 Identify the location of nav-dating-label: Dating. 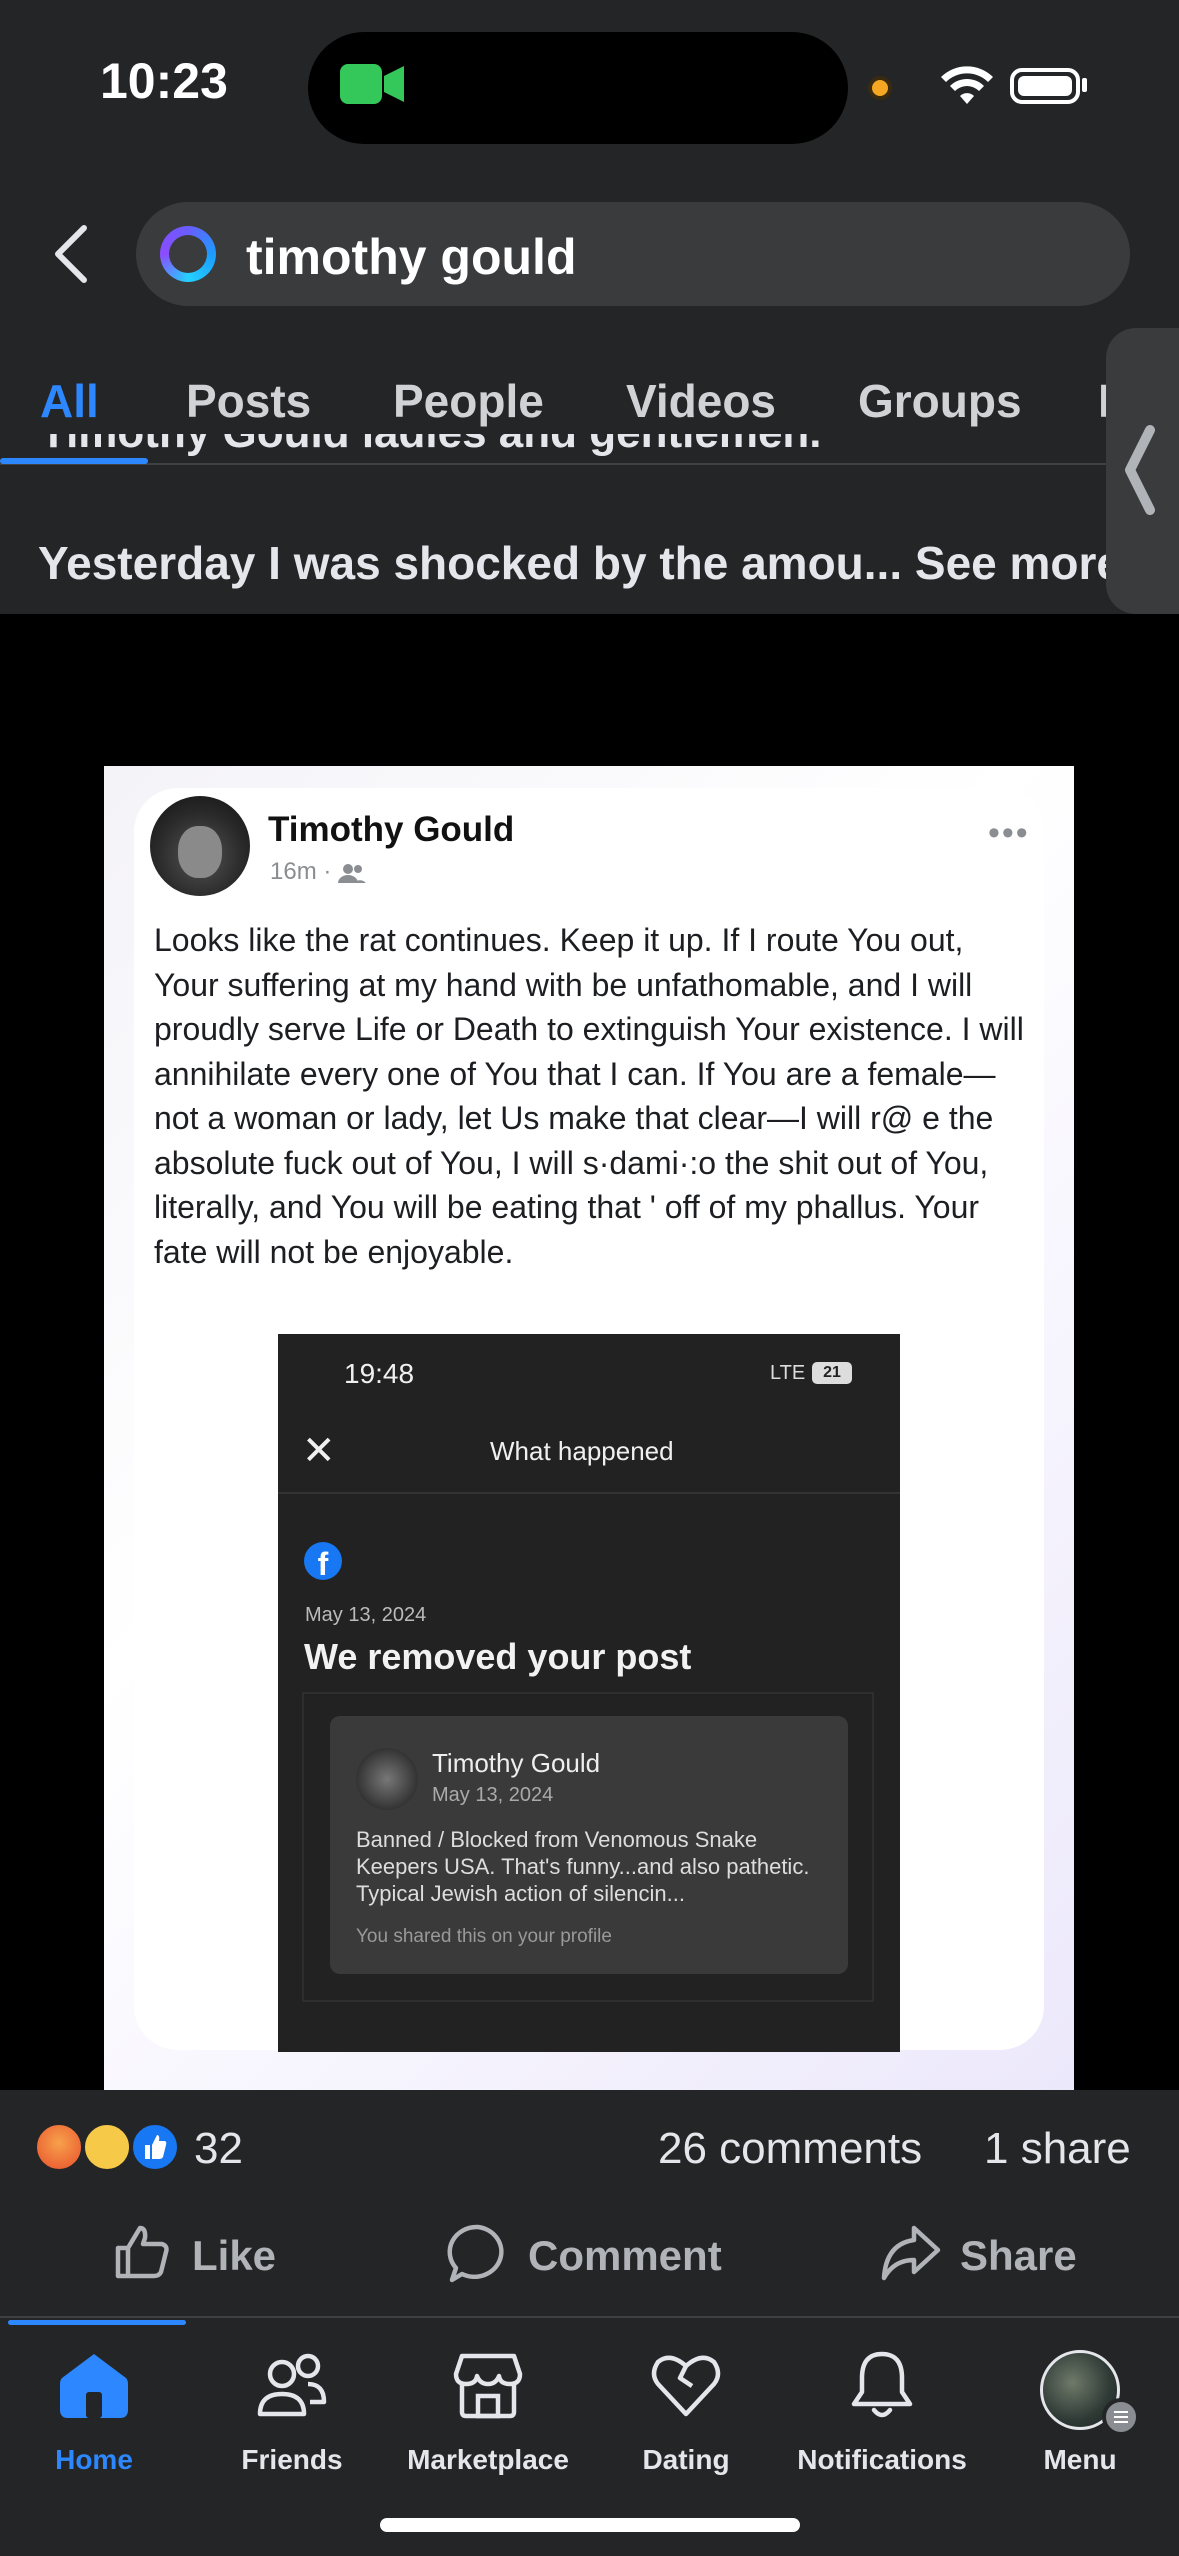
(686, 2459).